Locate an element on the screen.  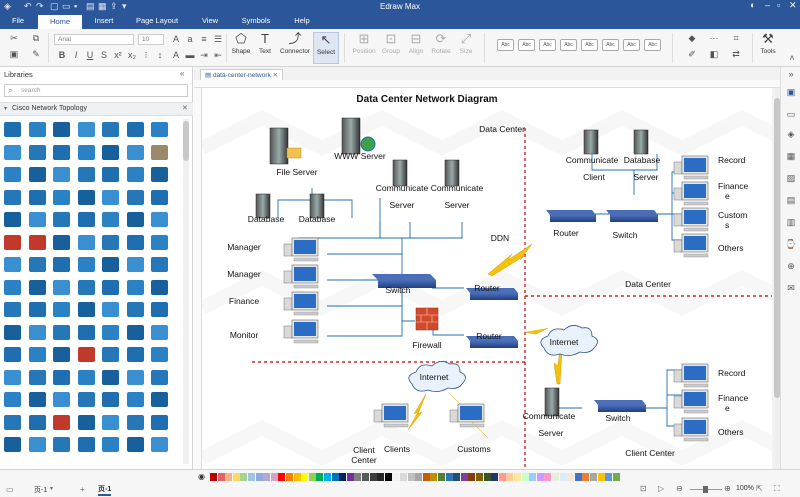
style-swatch-1: Abc is located at coordinates (505, 45).